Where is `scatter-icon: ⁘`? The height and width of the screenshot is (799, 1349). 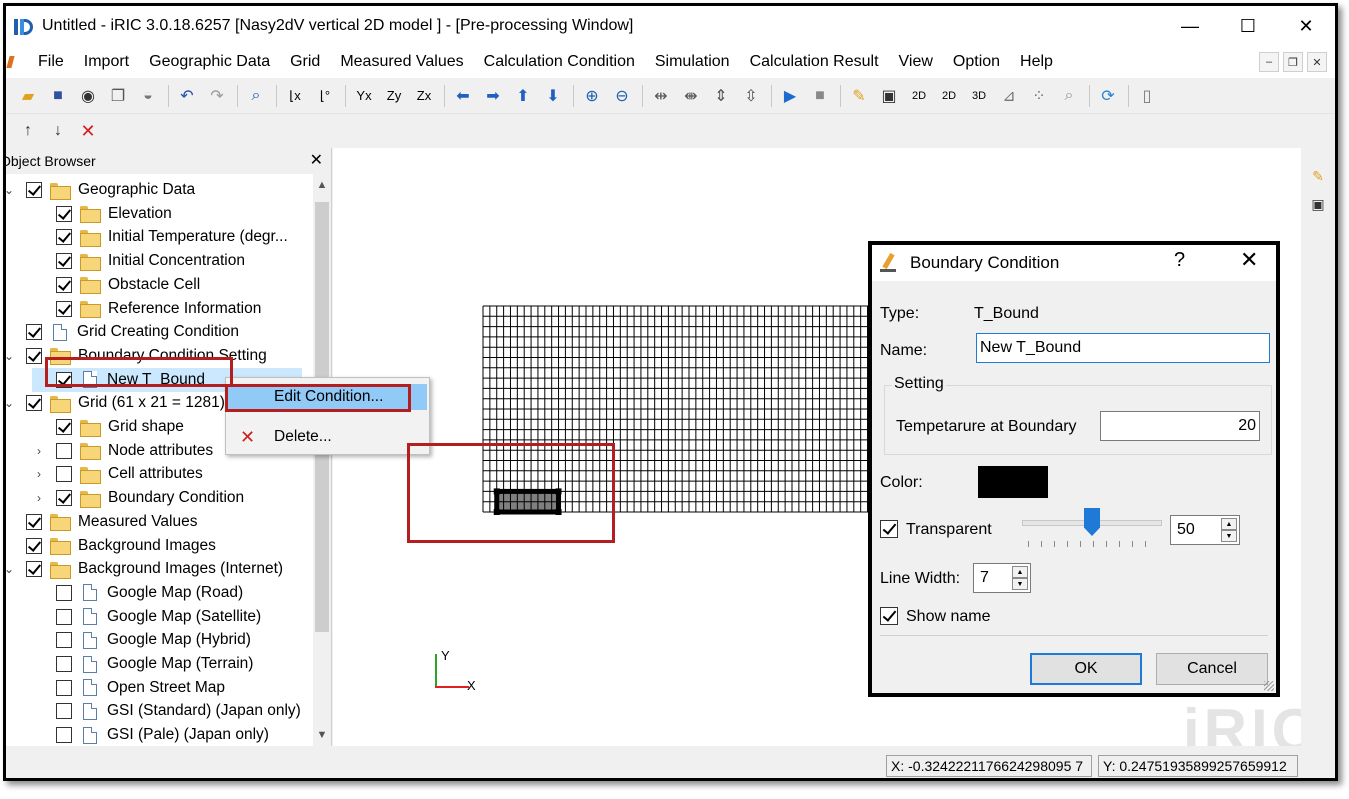
scatter-icon: ⁘ is located at coordinates (1039, 96).